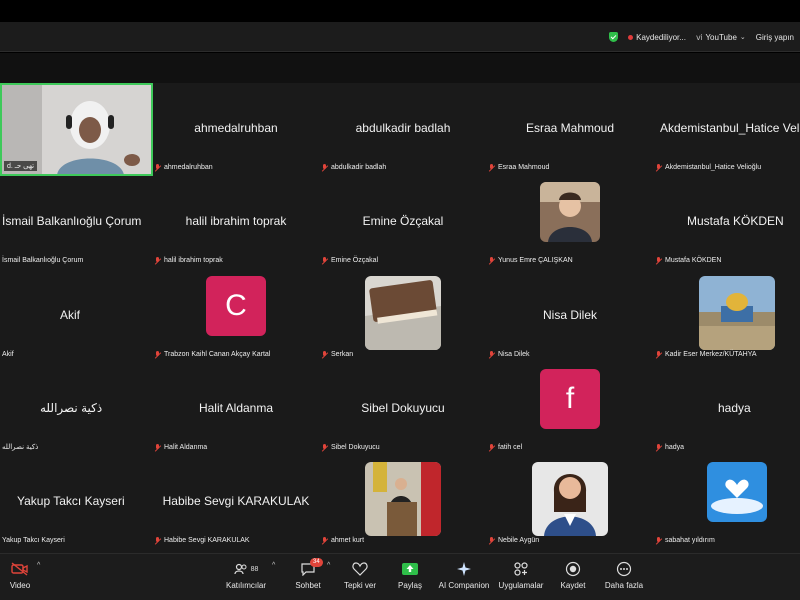 Image resolution: width=800 pixels, height=600 pixels. Describe the element at coordinates (690, 540) in the screenshot. I see `participant-label-text: sabahat yıldırım` at that location.